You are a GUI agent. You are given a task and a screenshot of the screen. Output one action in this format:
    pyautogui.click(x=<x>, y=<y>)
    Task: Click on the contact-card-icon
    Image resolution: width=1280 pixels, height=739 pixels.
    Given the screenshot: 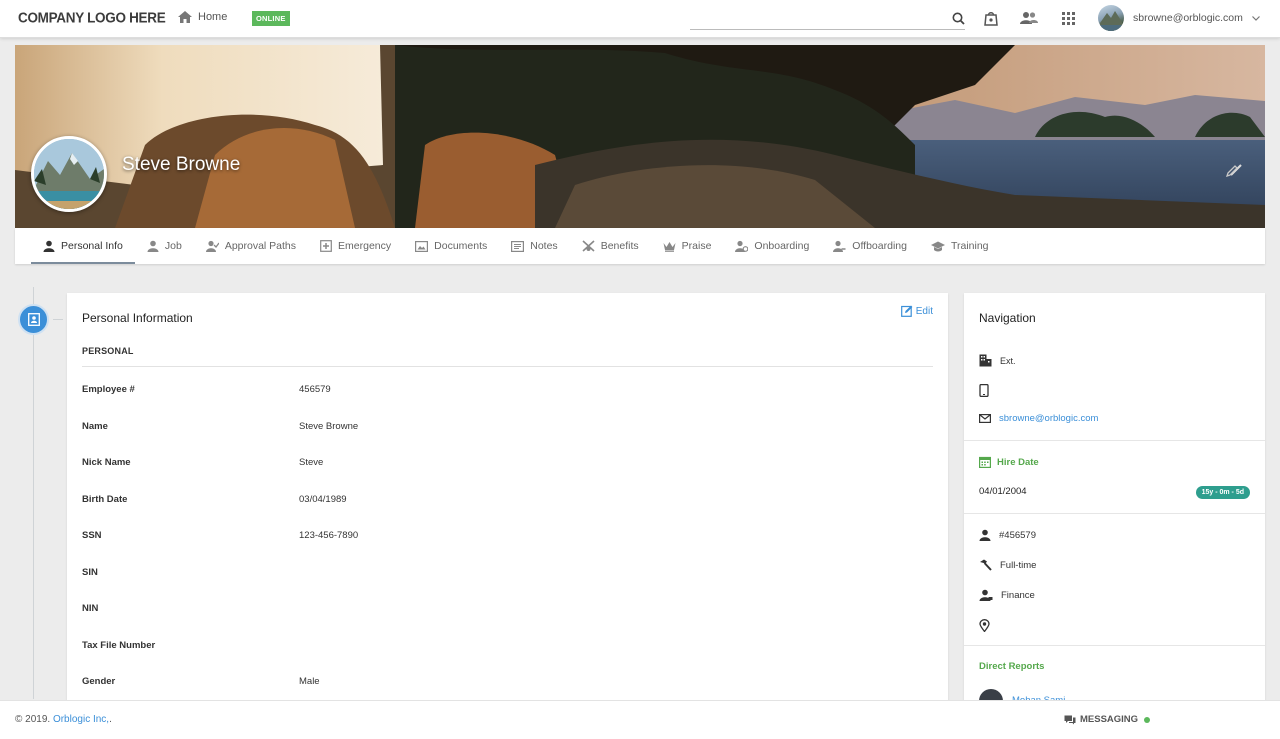 What is the action you would take?
    pyautogui.click(x=33, y=319)
    